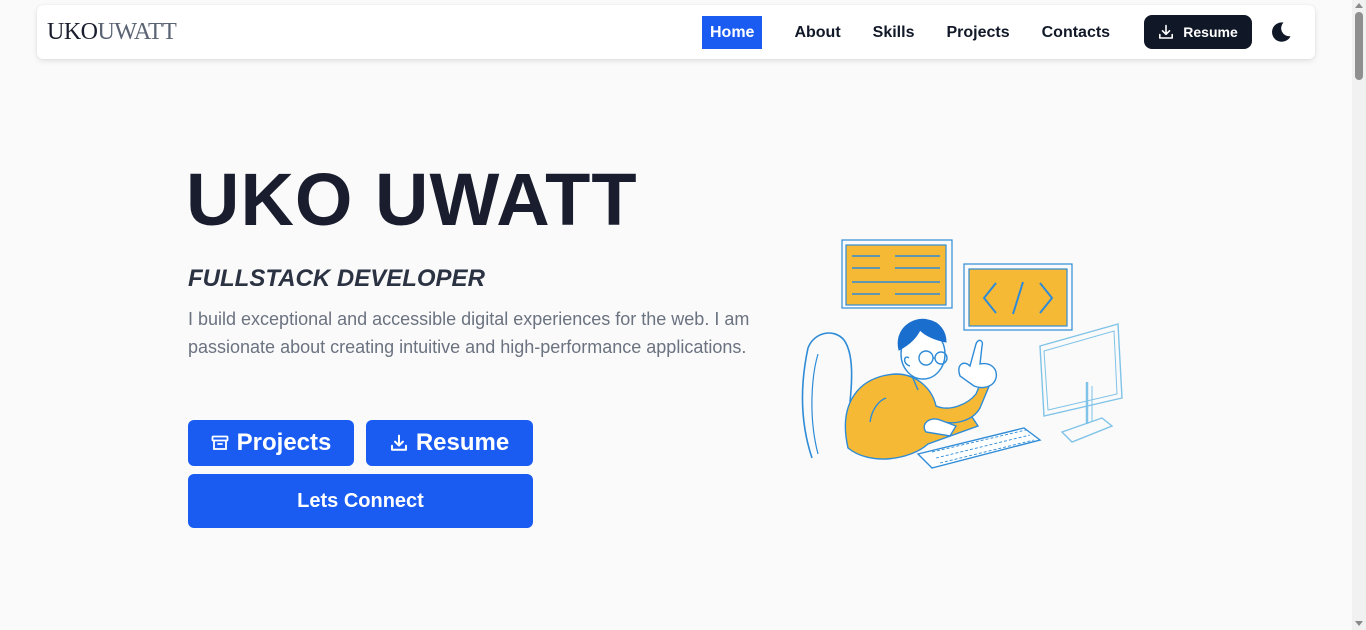 The image size is (1366, 630). What do you see at coordinates (137, 32) in the screenshot?
I see `logo-part-b: UWATT` at bounding box center [137, 32].